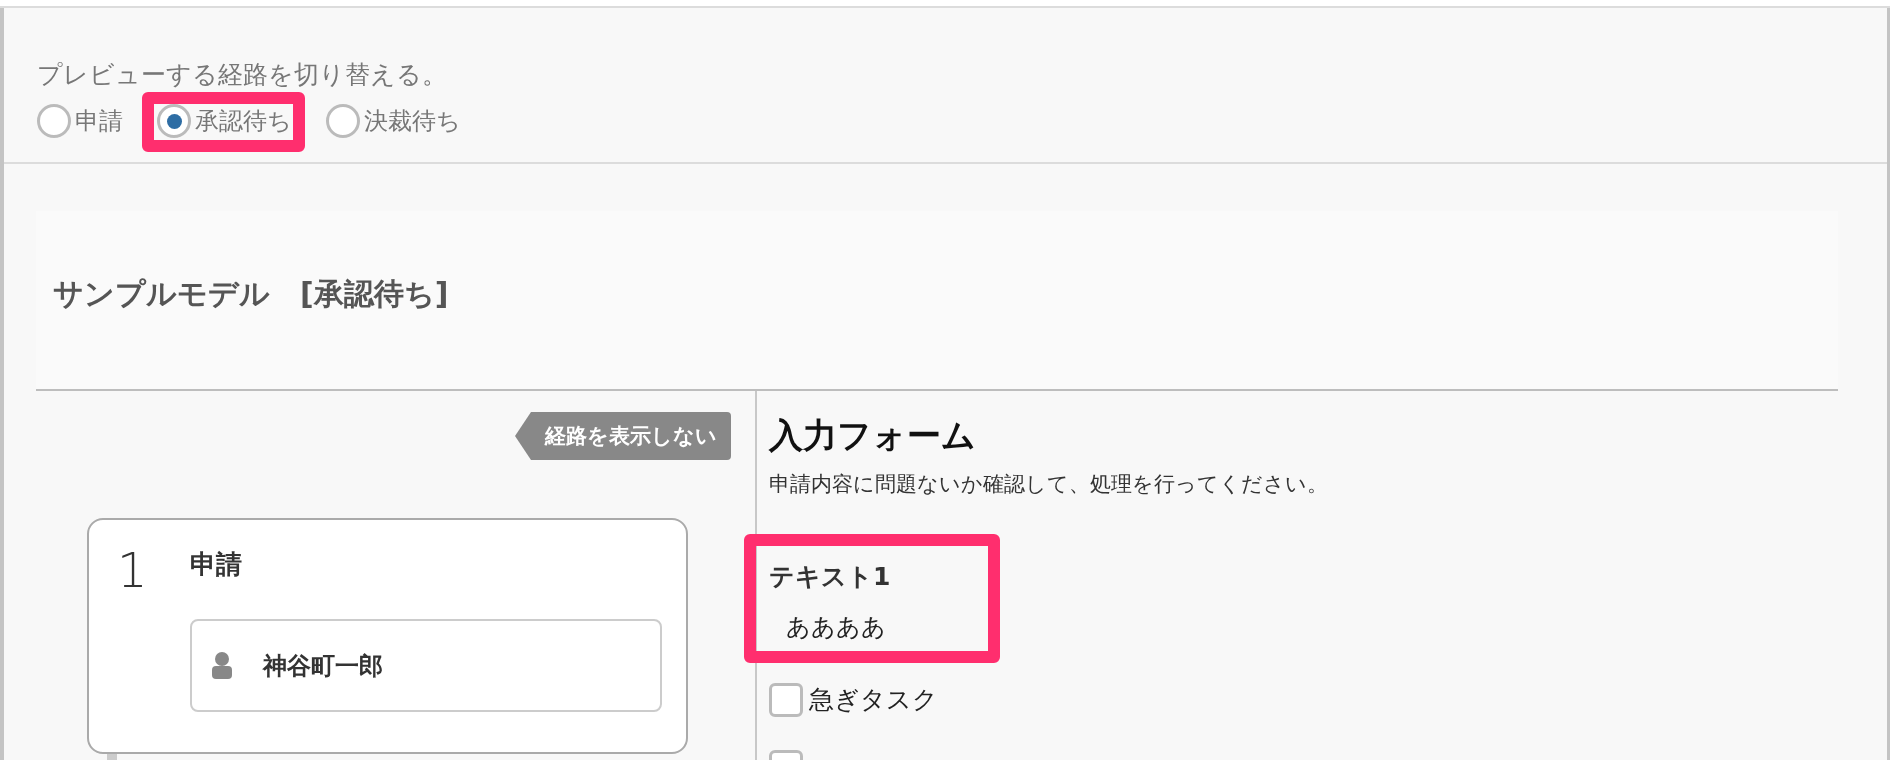  I want to click on field-value: ああああ, so click(836, 627).